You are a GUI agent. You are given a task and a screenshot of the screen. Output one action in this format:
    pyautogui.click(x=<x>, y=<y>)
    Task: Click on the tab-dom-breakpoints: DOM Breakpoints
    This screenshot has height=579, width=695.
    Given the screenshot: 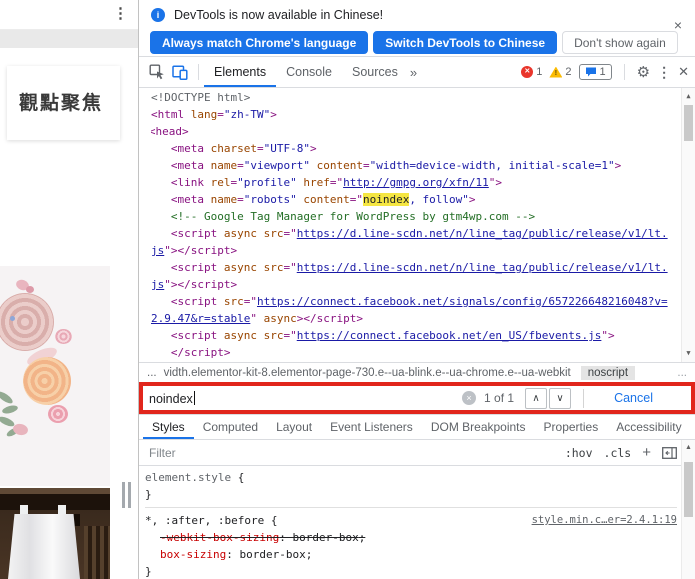 What is the action you would take?
    pyautogui.click(x=478, y=427)
    